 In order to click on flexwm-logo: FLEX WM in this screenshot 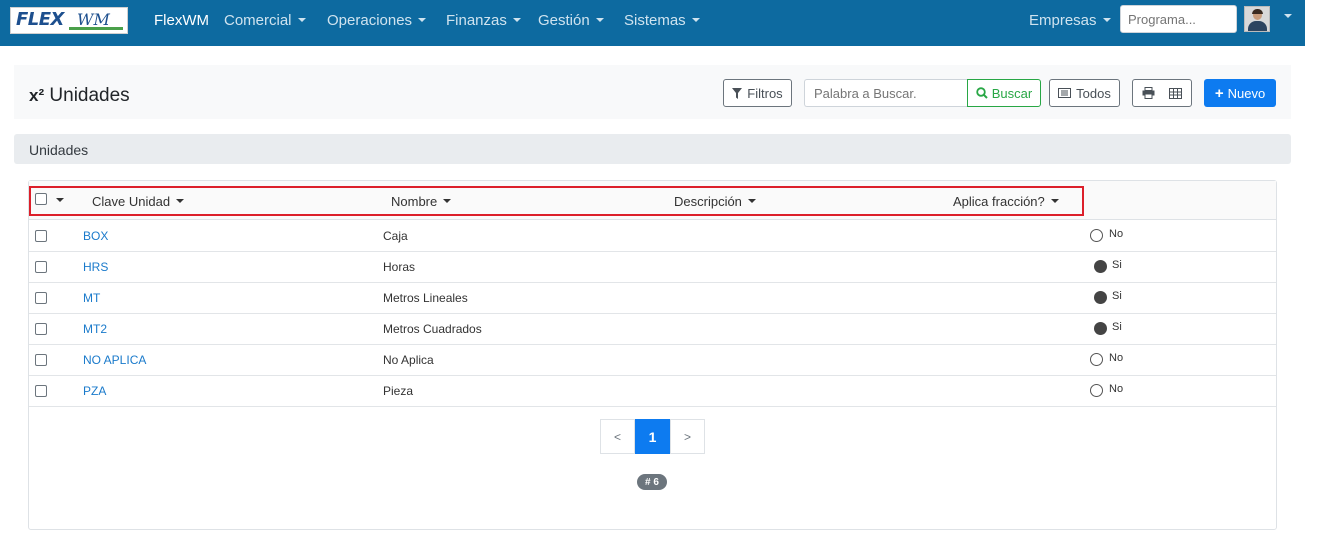, I will do `click(69, 20)`.